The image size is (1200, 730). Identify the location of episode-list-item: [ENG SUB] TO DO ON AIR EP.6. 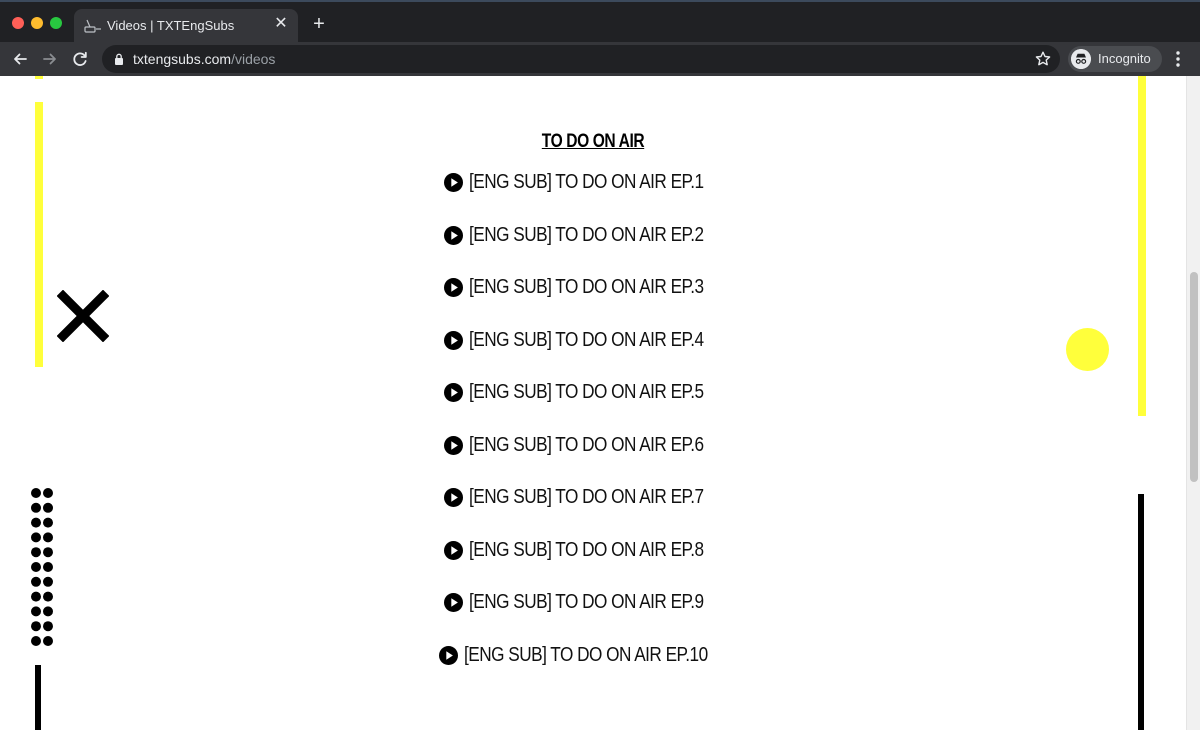
(593, 460).